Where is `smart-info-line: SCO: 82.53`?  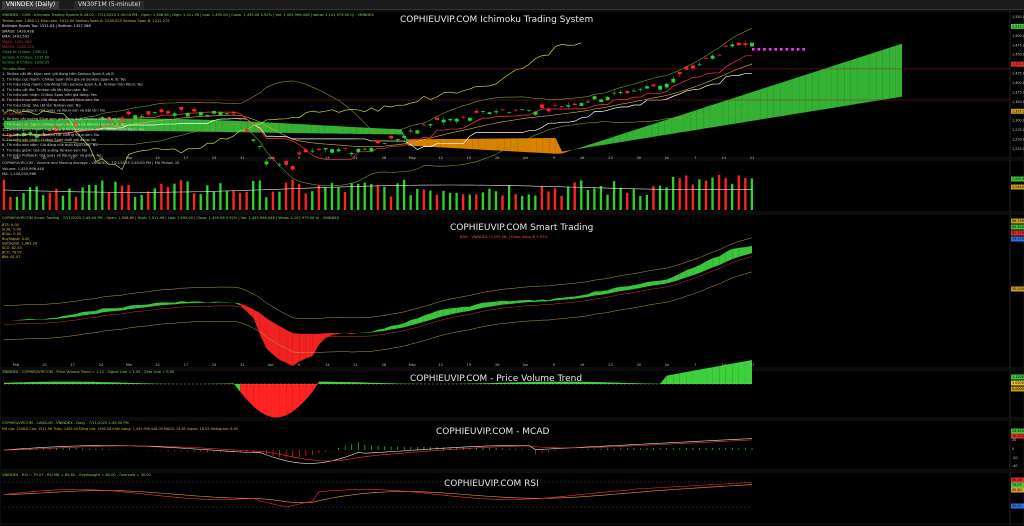 smart-info-line: SCO: 82.53 is located at coordinates (12, 248).